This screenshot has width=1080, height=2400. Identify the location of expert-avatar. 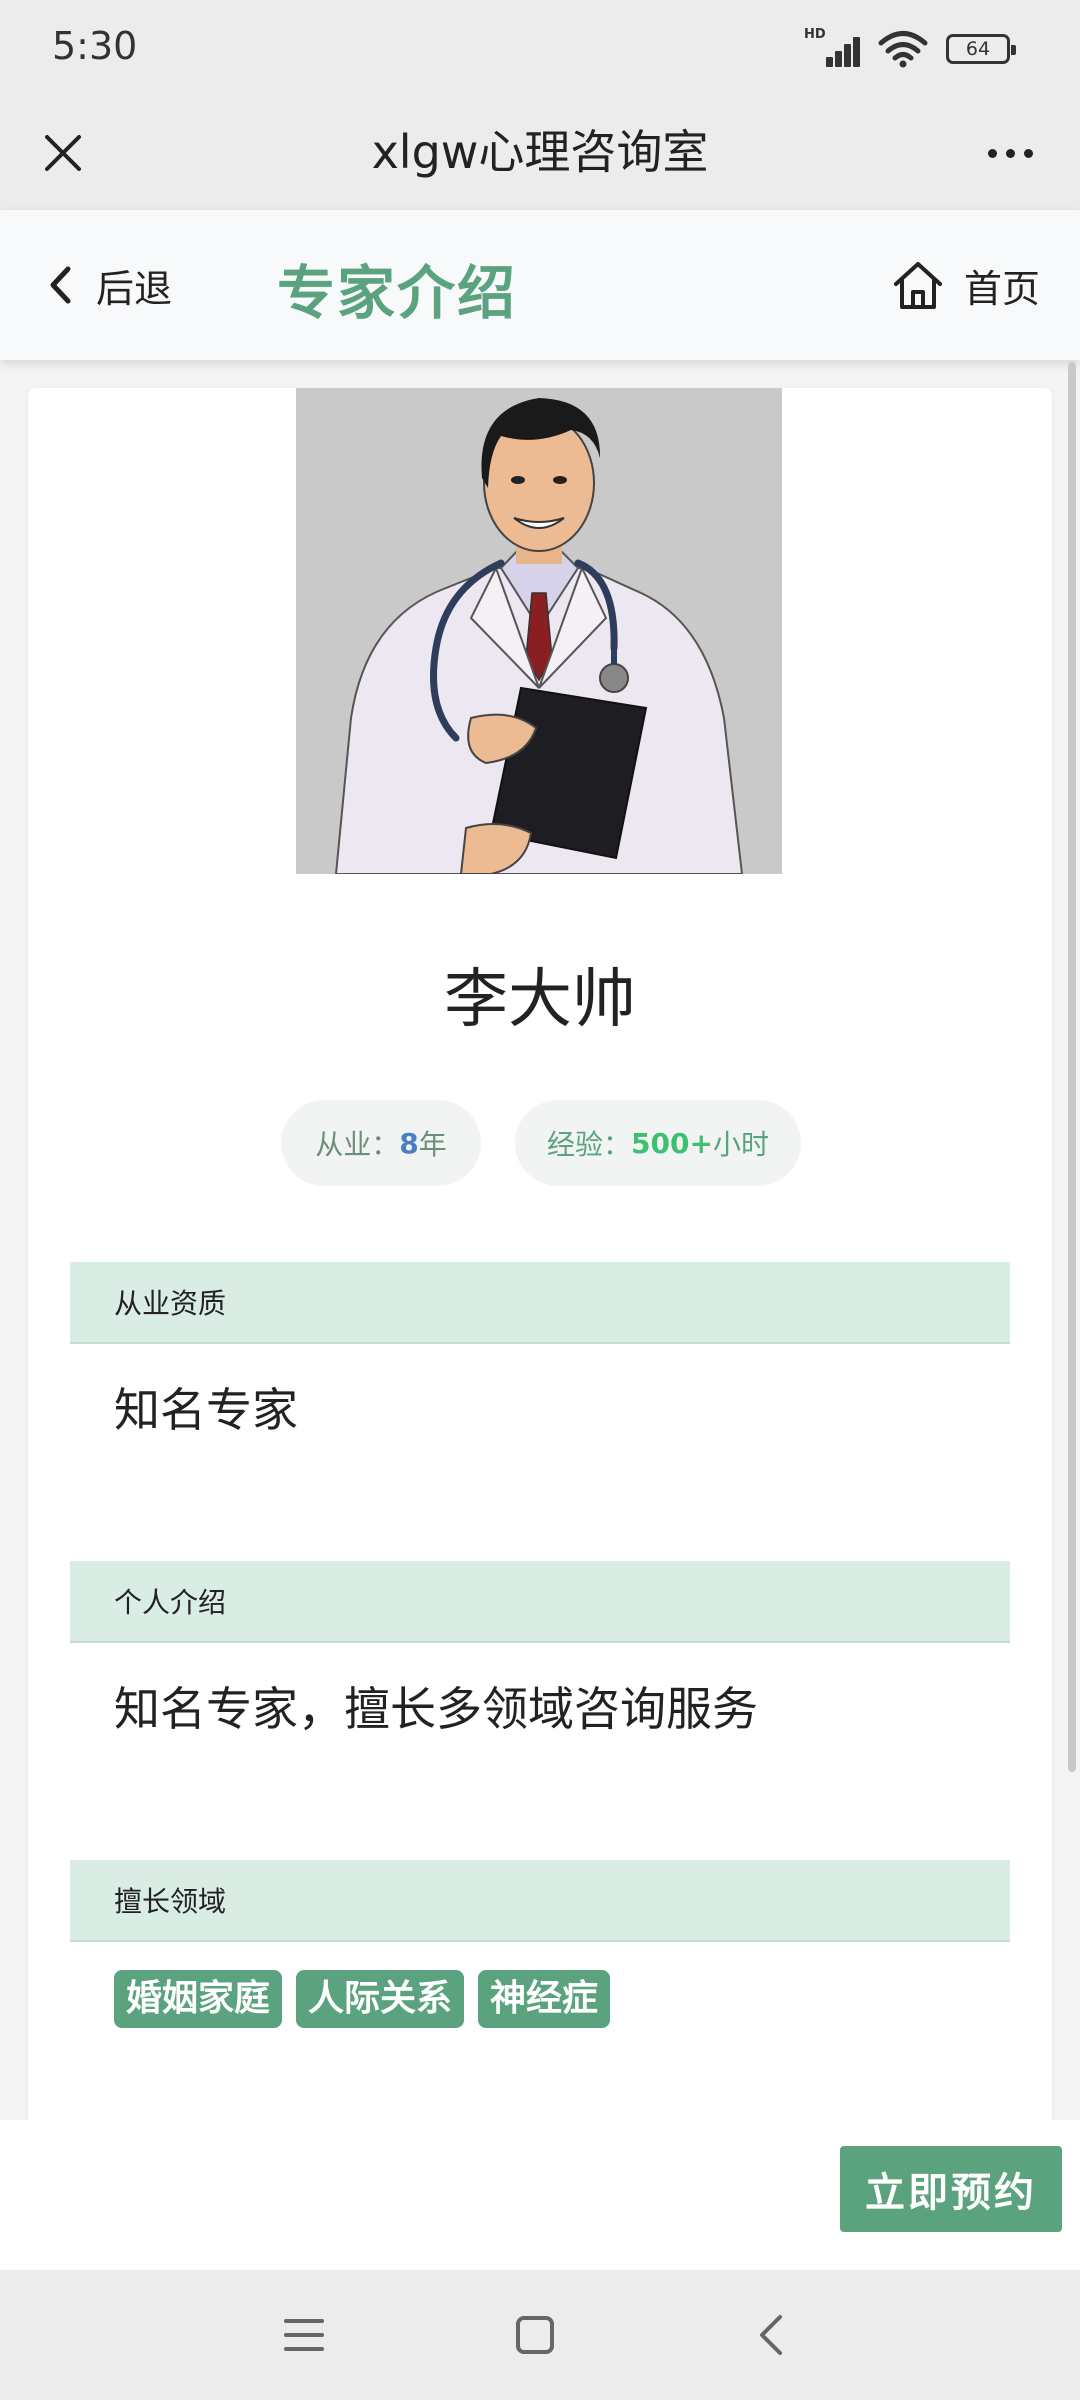
(539, 631).